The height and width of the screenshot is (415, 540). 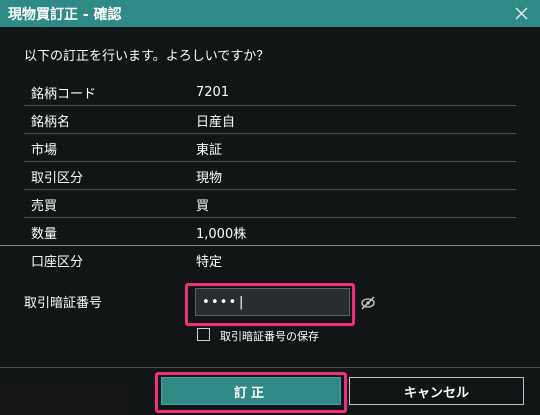 What do you see at coordinates (270, 92) in the screenshot?
I see `detail-row-code: 銘柄コード 7201` at bounding box center [270, 92].